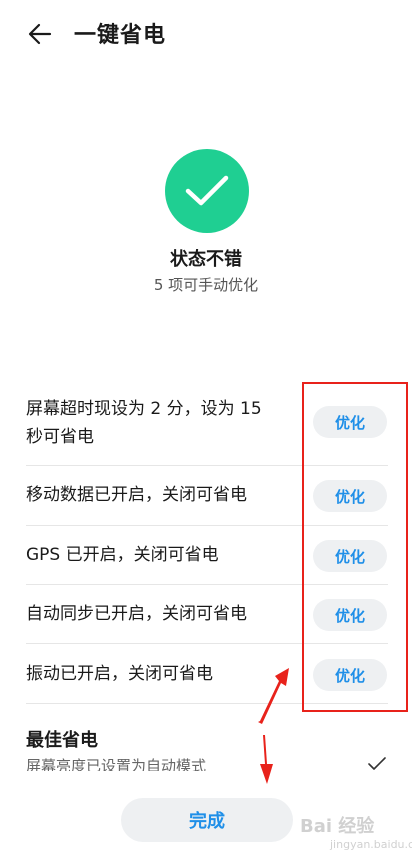 This screenshot has width=412, height=866. Describe the element at coordinates (273, 726) in the screenshot. I see `annotation-arrows` at that location.